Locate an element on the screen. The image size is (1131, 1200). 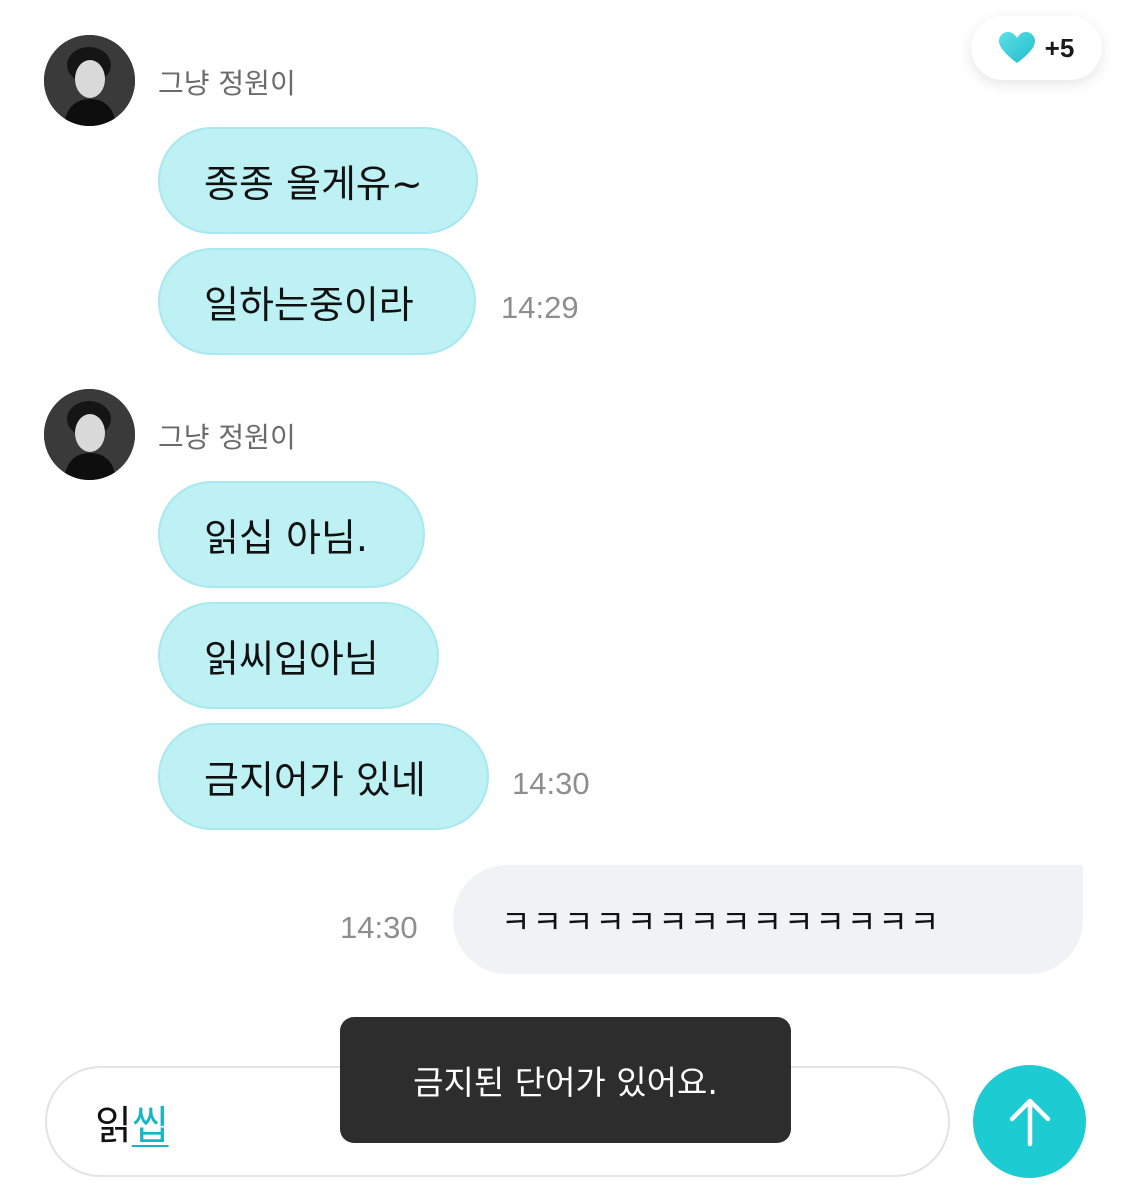
message-bubble: 읽씨입아님 is located at coordinates (298, 655).